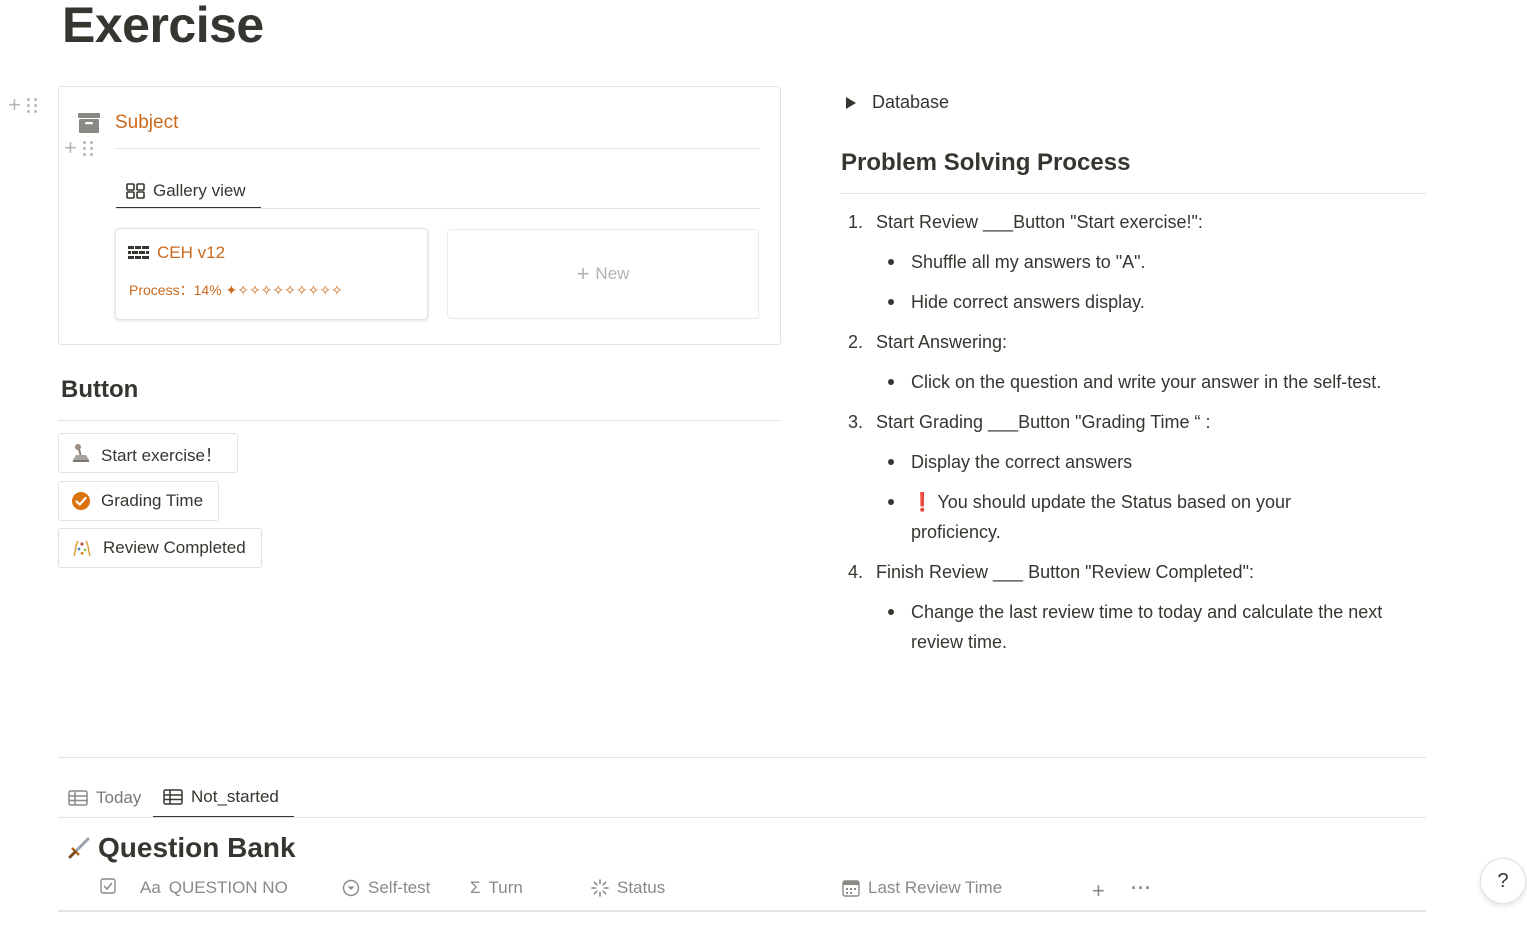 This screenshot has height=932, width=1527. What do you see at coordinates (150, 887) in the screenshot?
I see `text-property-icon: Aa` at bounding box center [150, 887].